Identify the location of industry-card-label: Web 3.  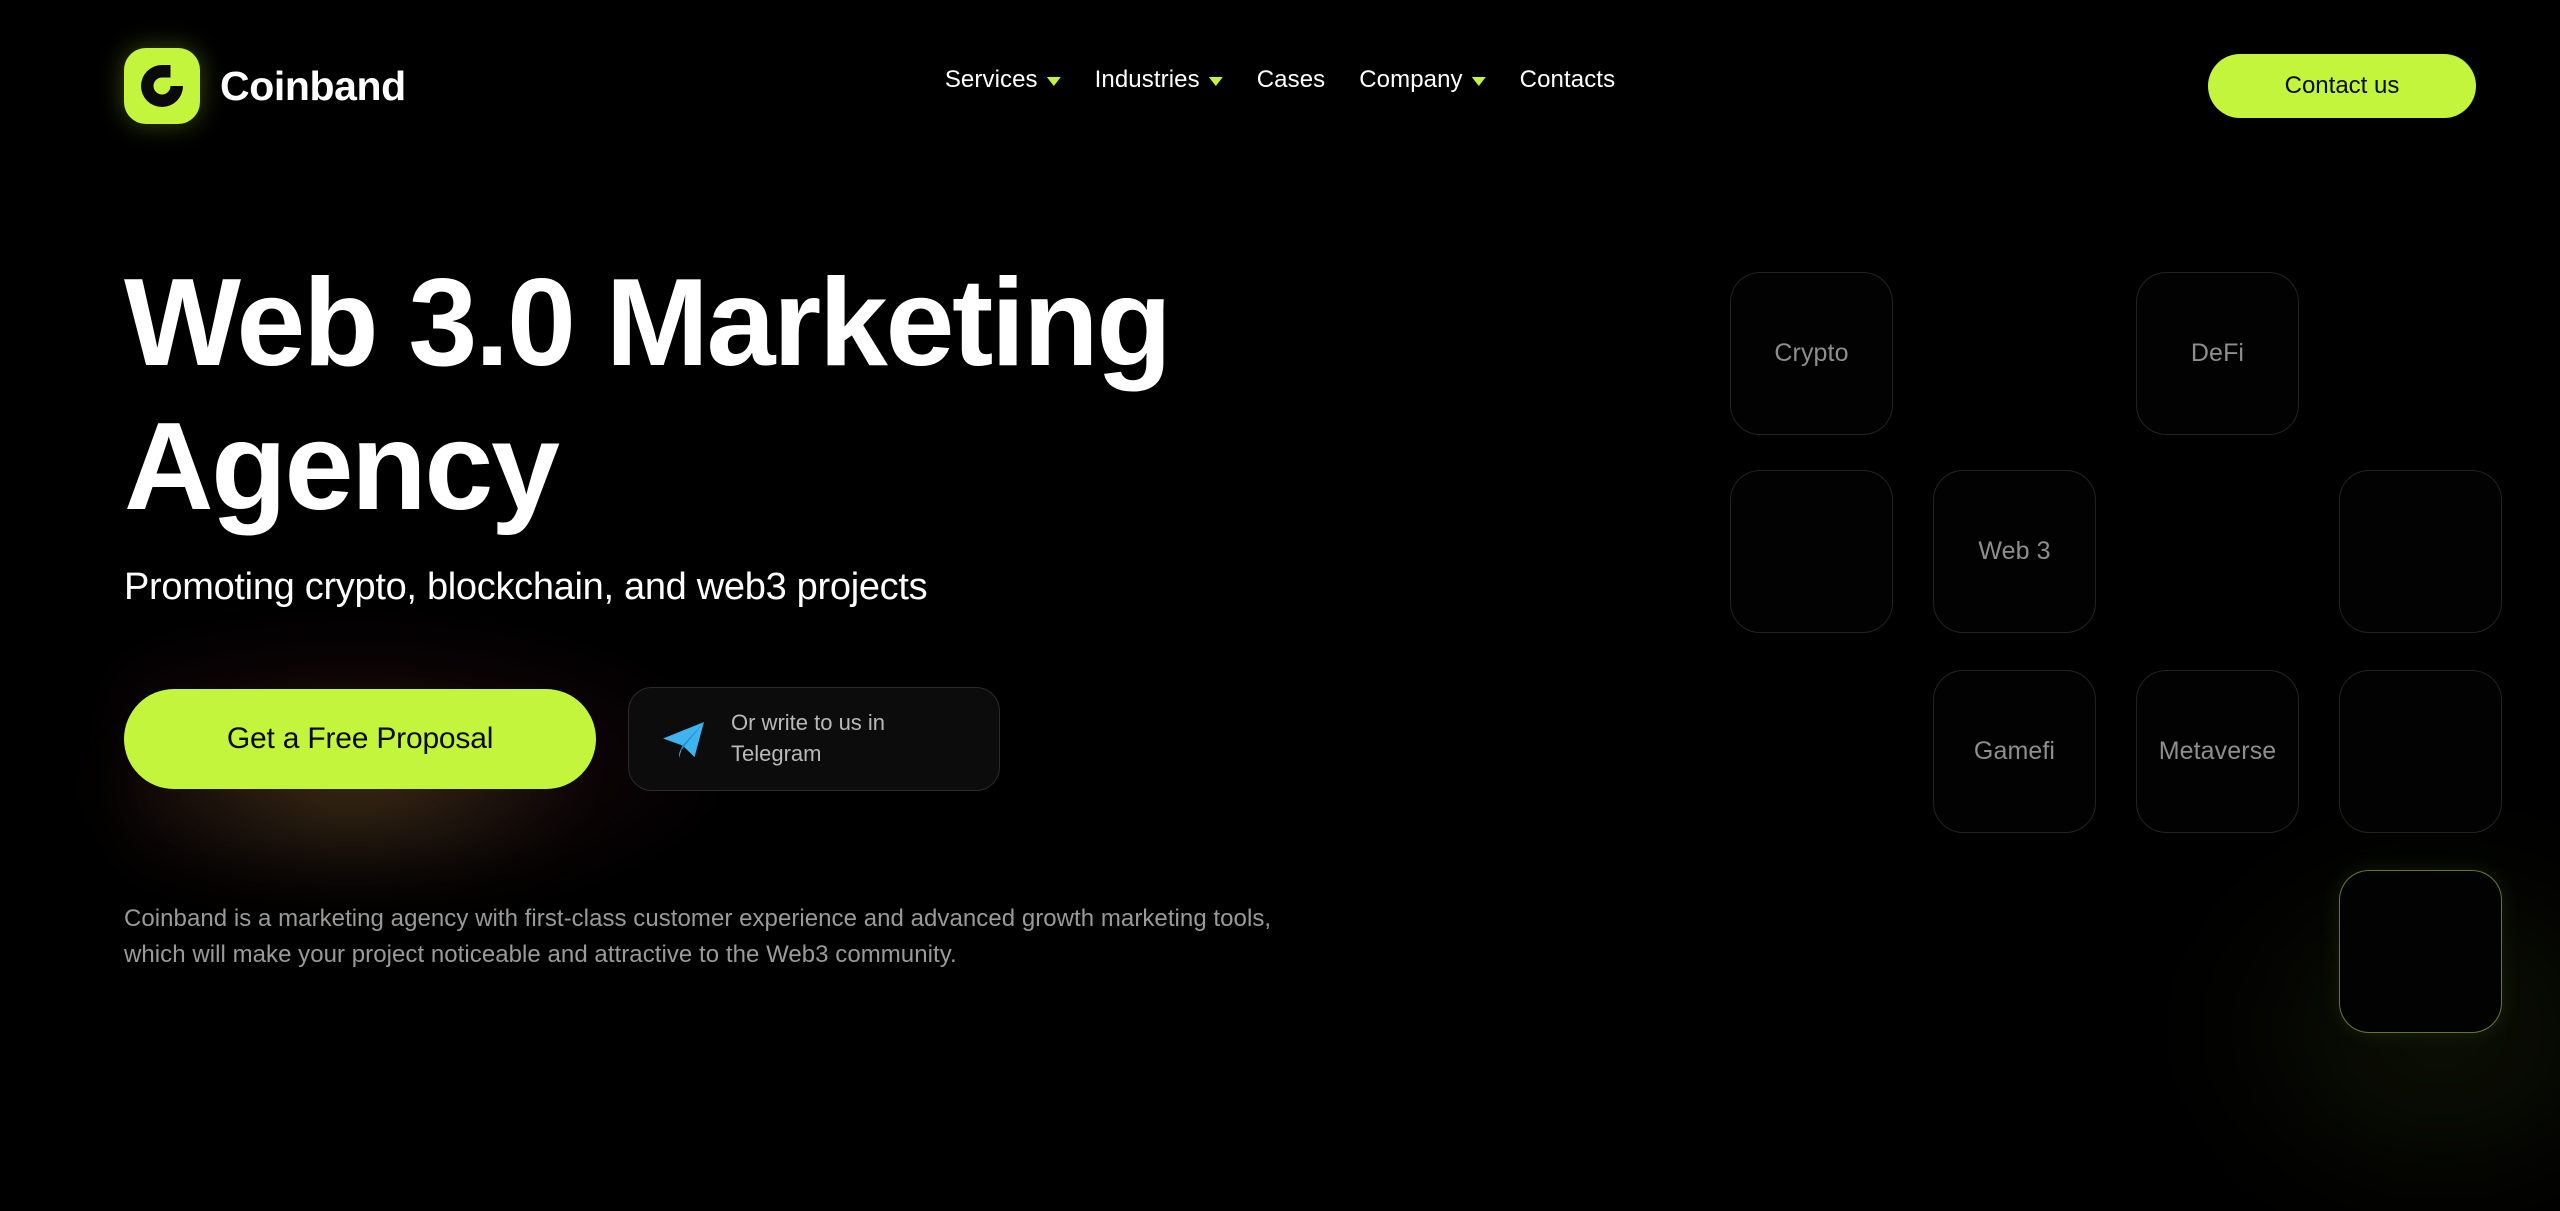
(2014, 551).